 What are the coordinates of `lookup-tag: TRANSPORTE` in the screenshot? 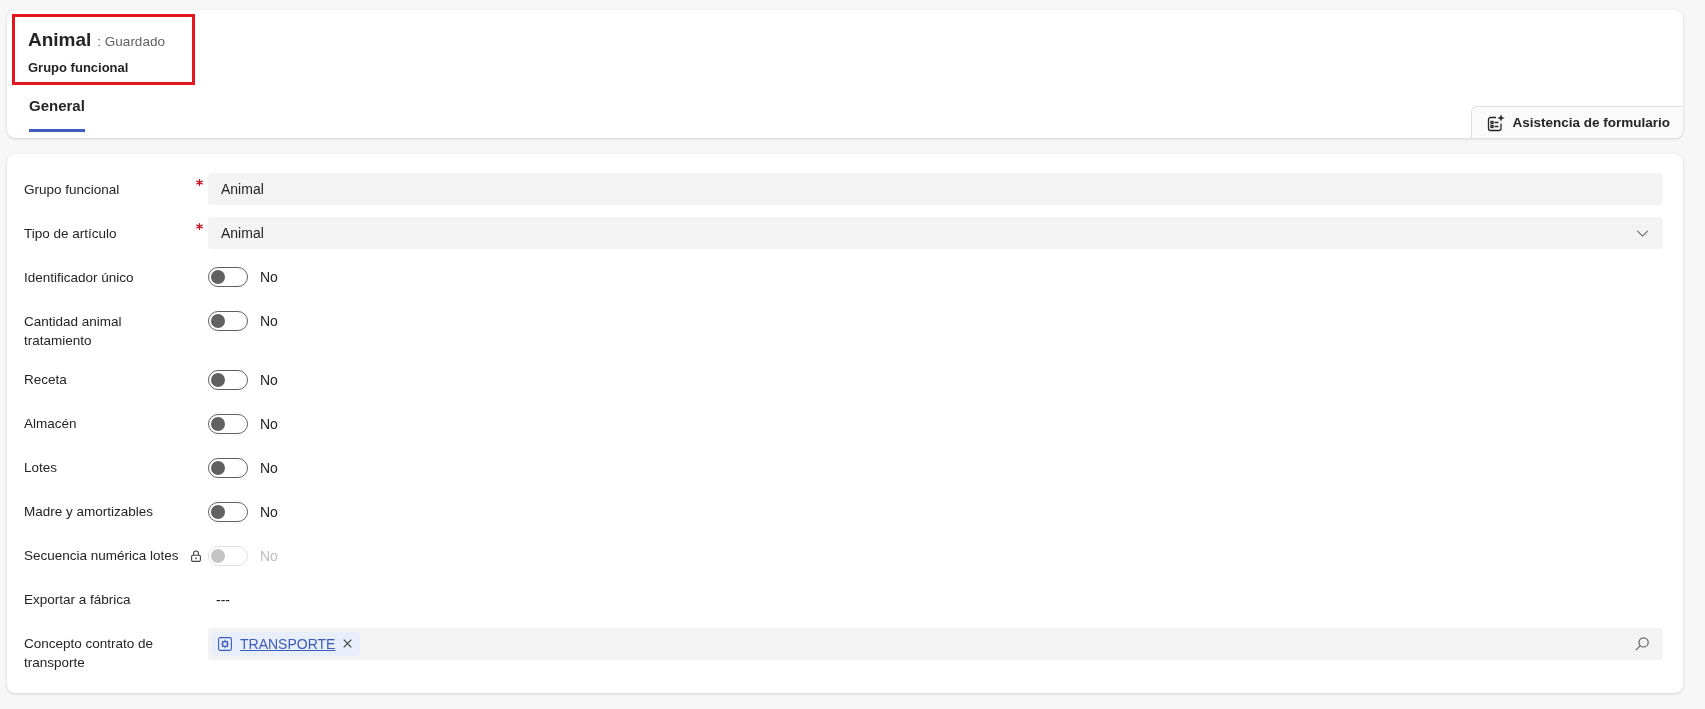 It's located at (286, 643).